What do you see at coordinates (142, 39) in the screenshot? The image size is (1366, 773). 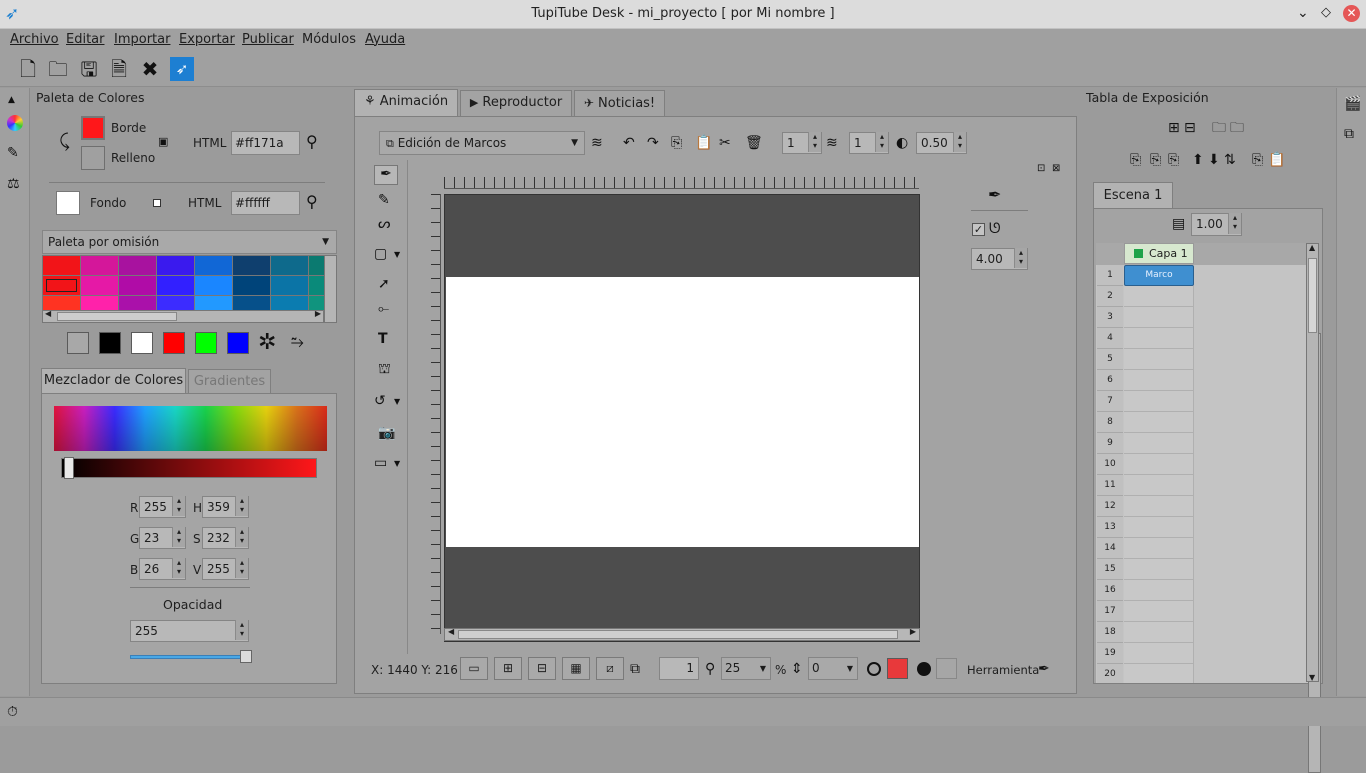 I see `menu-importar: Importar` at bounding box center [142, 39].